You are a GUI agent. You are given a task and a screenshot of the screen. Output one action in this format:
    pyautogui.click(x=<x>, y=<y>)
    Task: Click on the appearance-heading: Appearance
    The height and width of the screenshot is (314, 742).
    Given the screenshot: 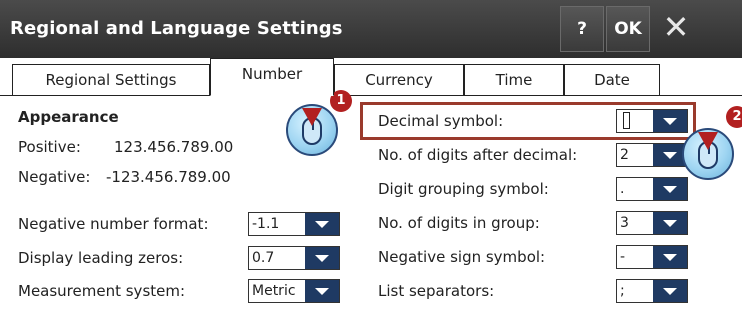 What is the action you would take?
    pyautogui.click(x=68, y=117)
    